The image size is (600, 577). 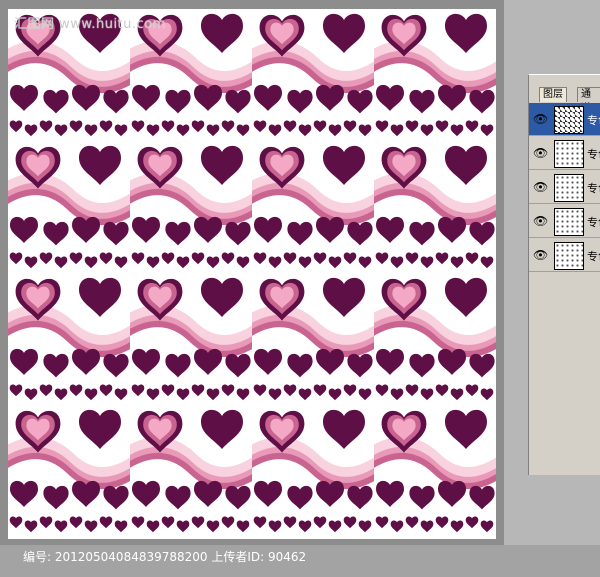 What do you see at coordinates (564, 415) in the screenshot?
I see `layers-panel-empty-area` at bounding box center [564, 415].